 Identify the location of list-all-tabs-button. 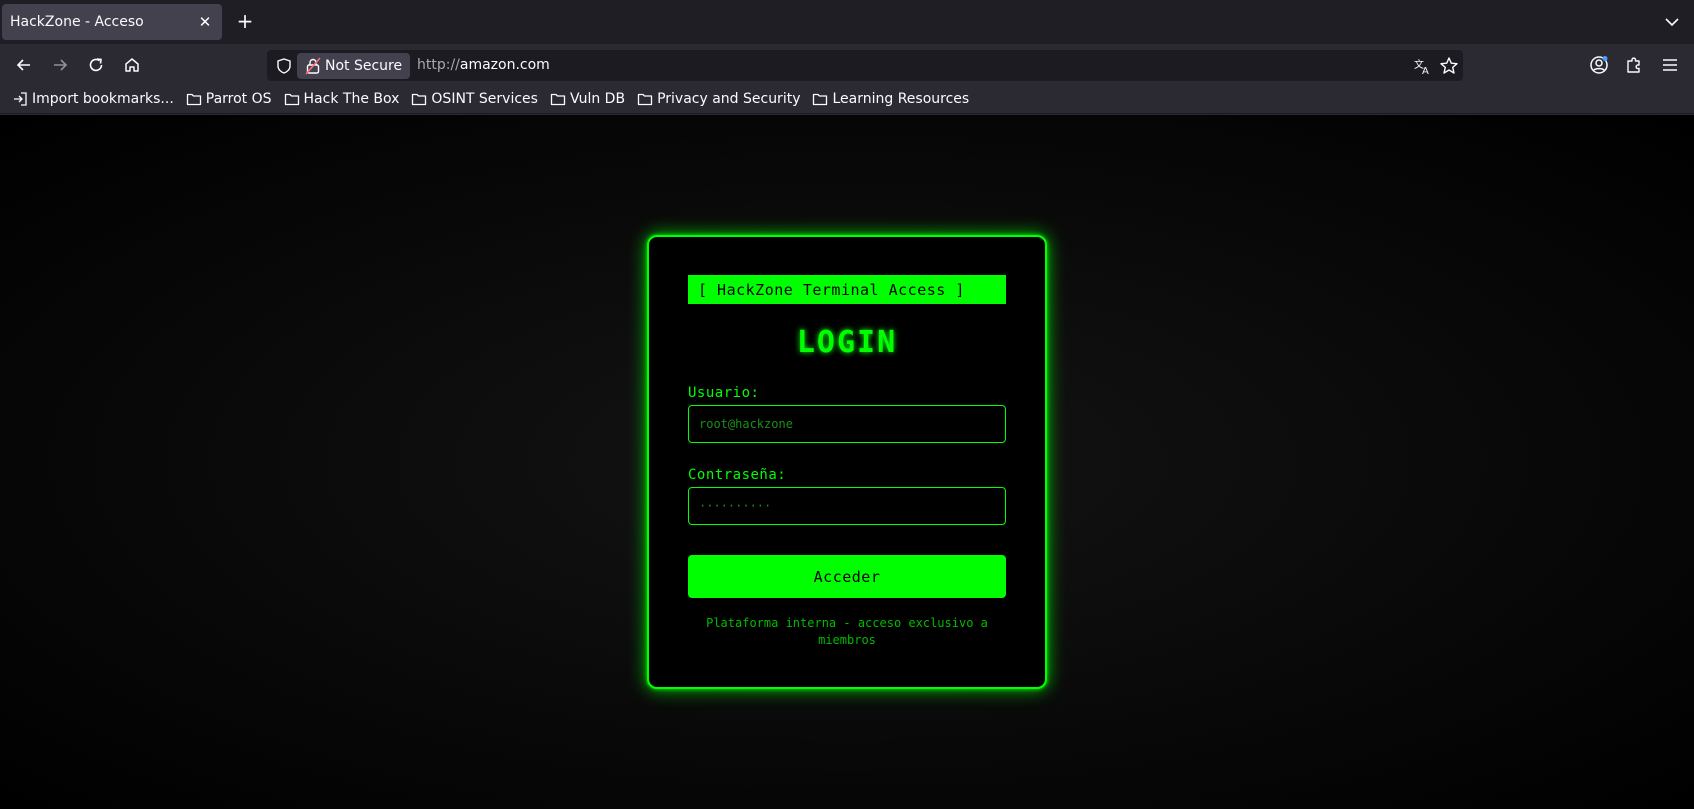
(1672, 22).